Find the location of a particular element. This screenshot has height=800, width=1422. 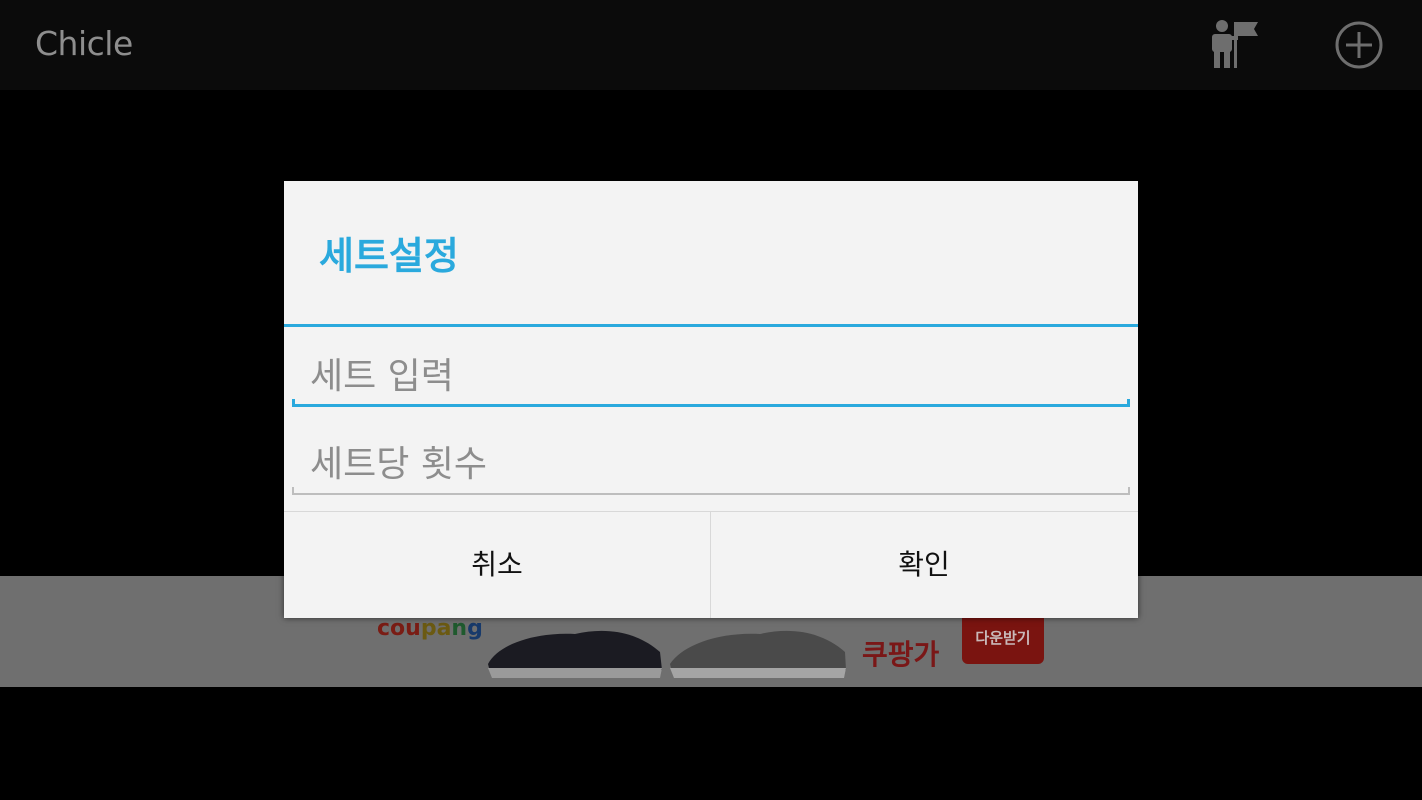

set-count-input is located at coordinates (711, 376).